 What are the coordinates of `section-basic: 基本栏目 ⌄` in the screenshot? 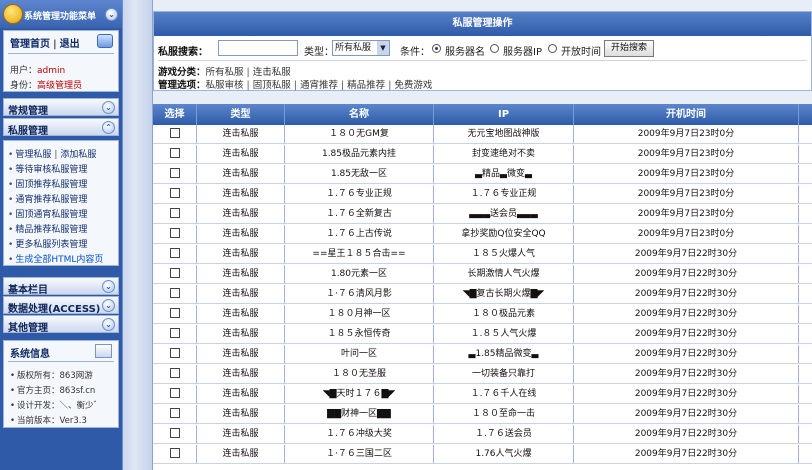 It's located at (61, 286).